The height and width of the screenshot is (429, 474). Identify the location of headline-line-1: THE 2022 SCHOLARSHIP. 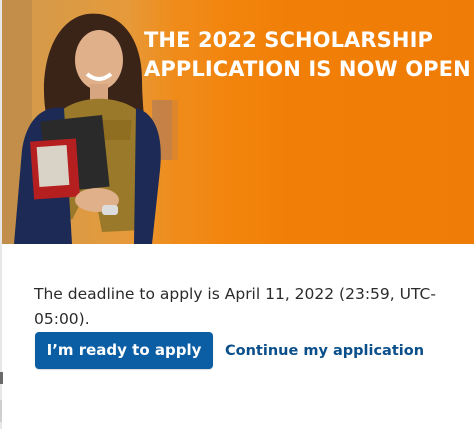
(288, 40).